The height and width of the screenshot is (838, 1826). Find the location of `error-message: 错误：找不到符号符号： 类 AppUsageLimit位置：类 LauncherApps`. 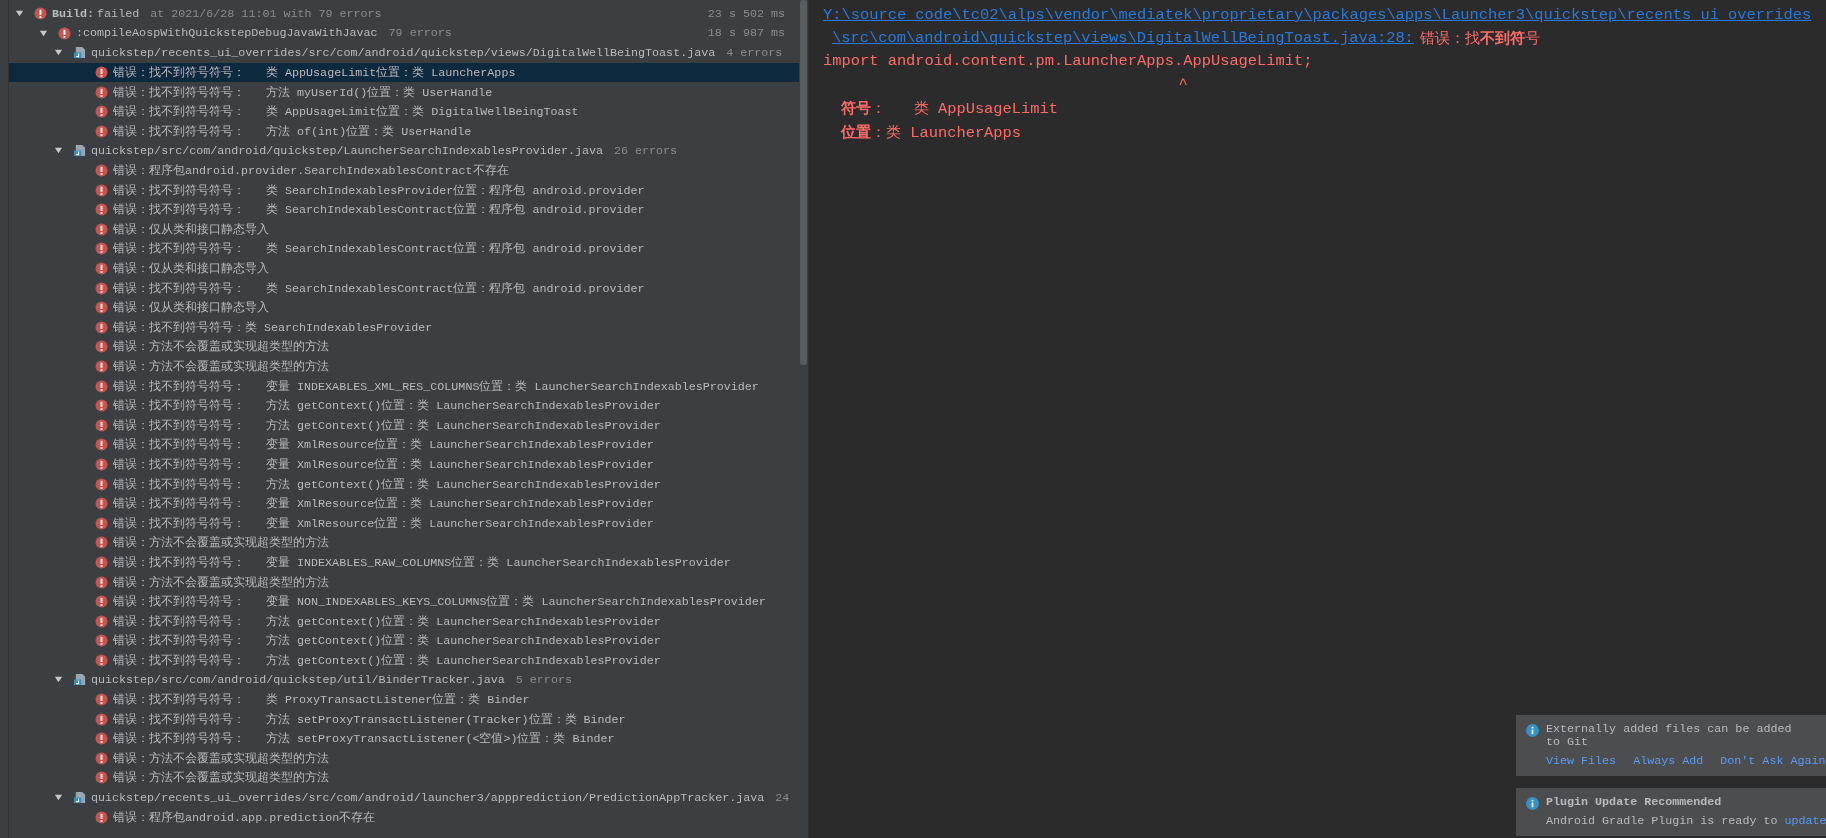

error-message: 错误：找不到符号符号： 类 AppUsageLimit位置：类 LauncherApps is located at coordinates (314, 73).